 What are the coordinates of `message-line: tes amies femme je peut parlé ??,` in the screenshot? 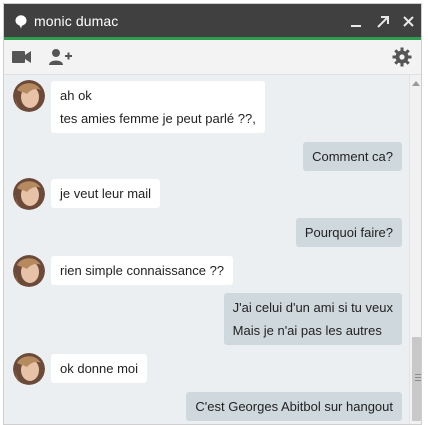 It's located at (158, 118).